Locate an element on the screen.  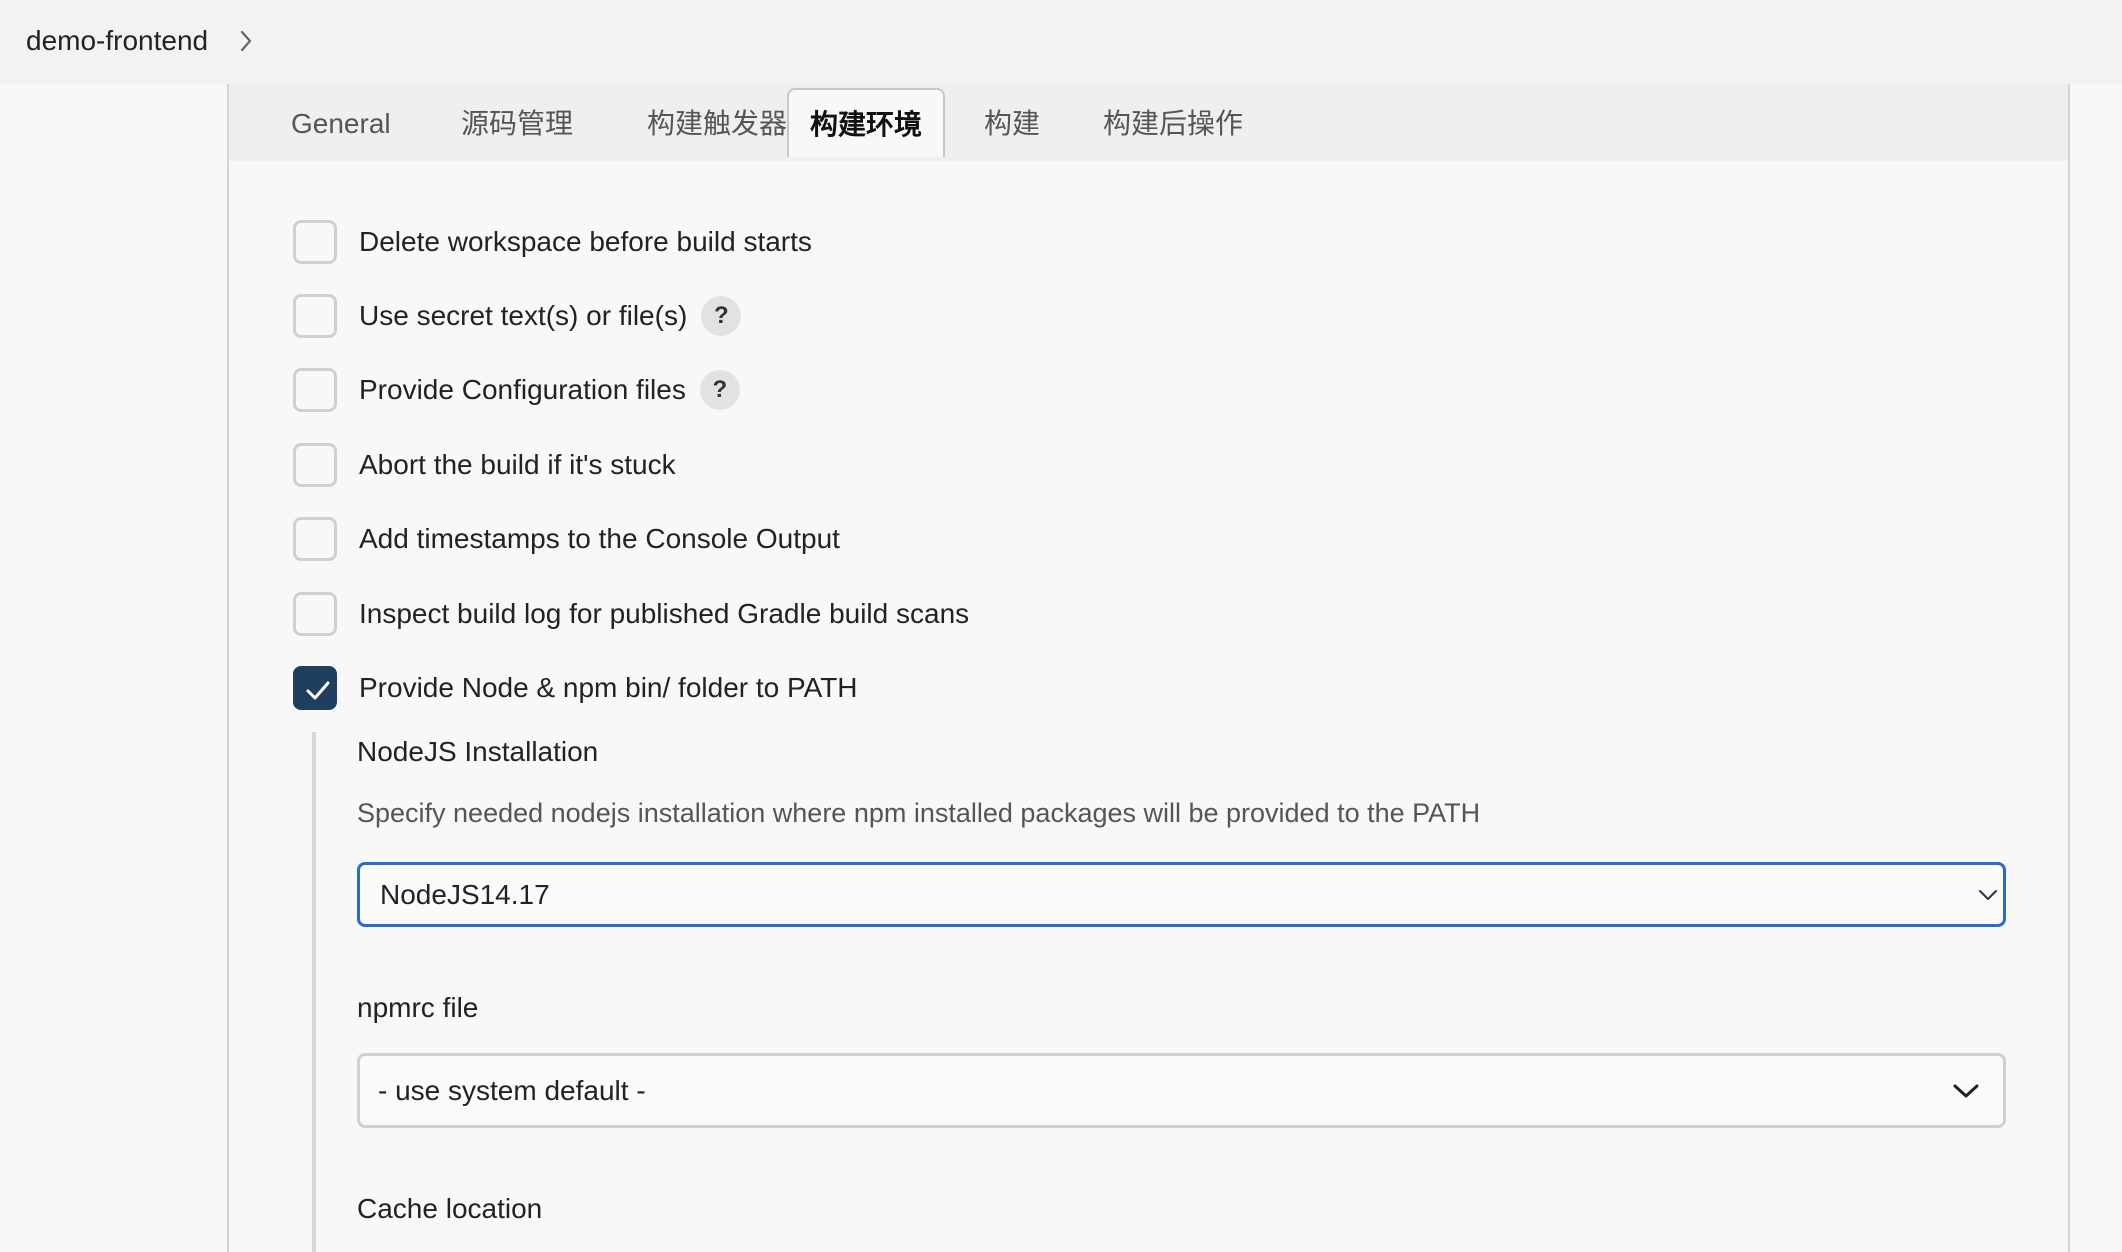
nodejs-installation-title: NodeJS Installation is located at coordinates (478, 751).